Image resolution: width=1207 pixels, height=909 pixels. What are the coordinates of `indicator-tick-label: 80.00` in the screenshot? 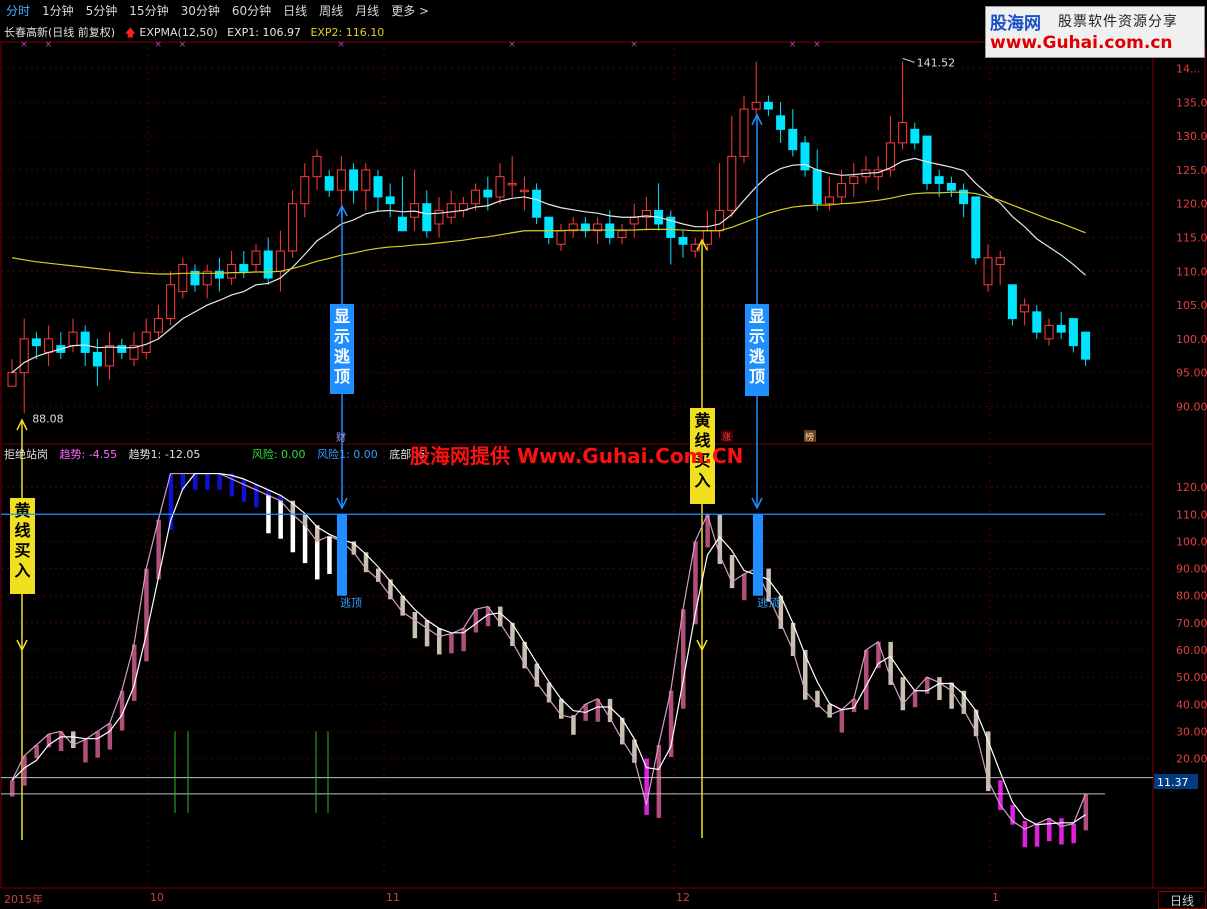 It's located at (1191, 596).